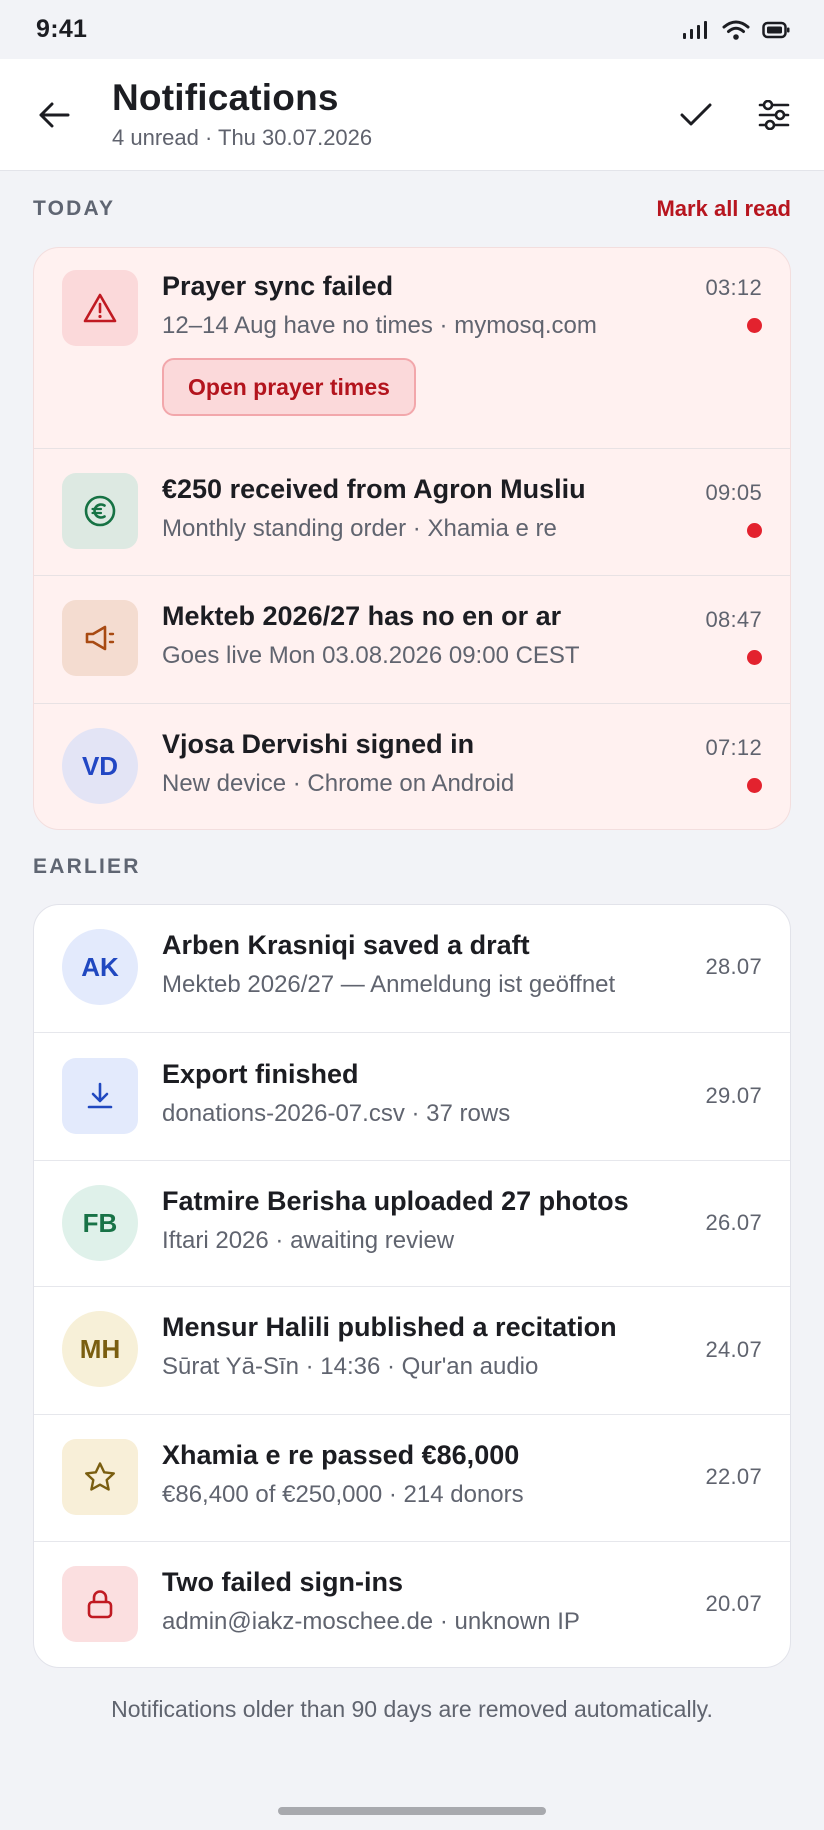 The height and width of the screenshot is (1830, 824). I want to click on row-time: 24.07, so click(733, 1349).